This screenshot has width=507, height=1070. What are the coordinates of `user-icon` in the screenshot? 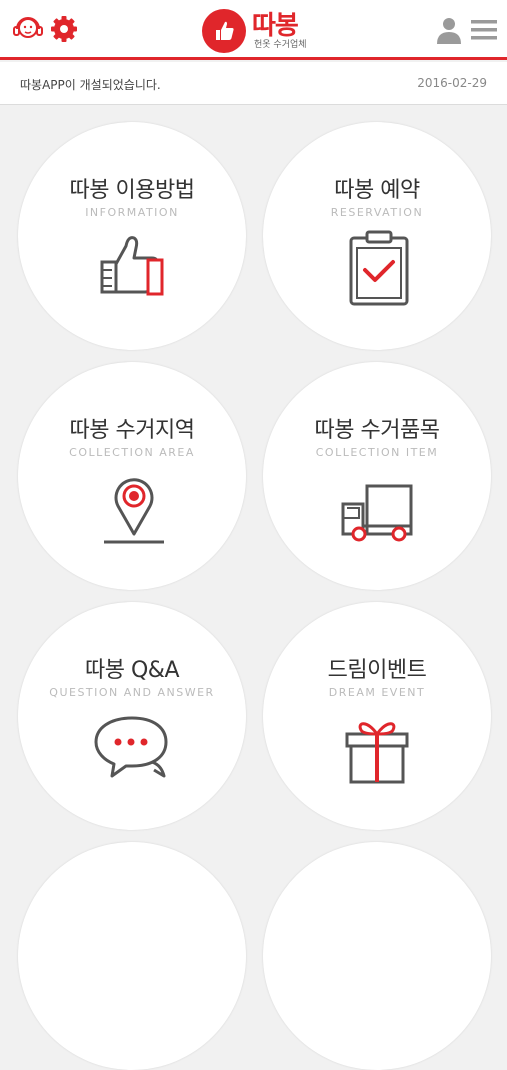 It's located at (451, 30).